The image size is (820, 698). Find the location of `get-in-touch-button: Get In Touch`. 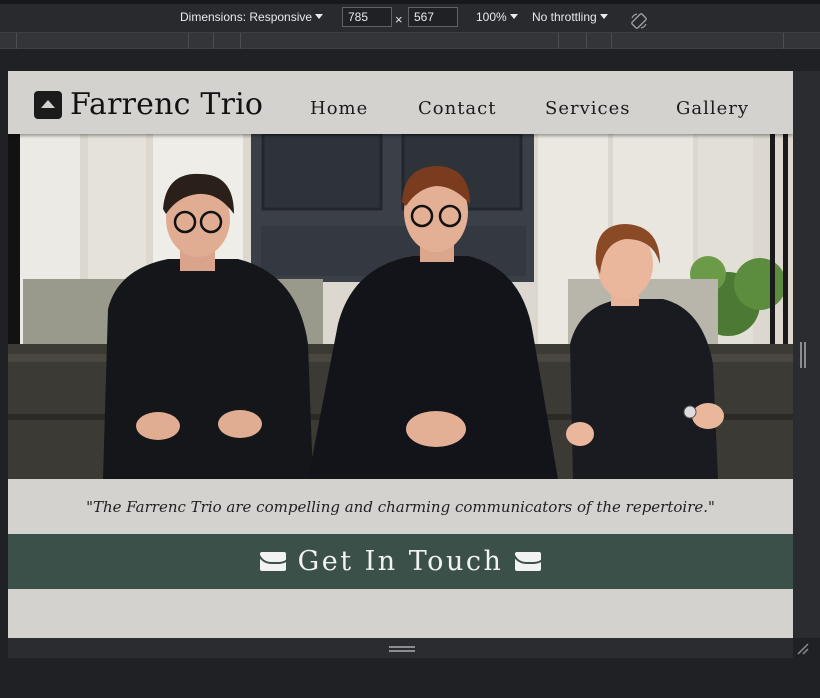

get-in-touch-button: Get In Touch is located at coordinates (400, 561).